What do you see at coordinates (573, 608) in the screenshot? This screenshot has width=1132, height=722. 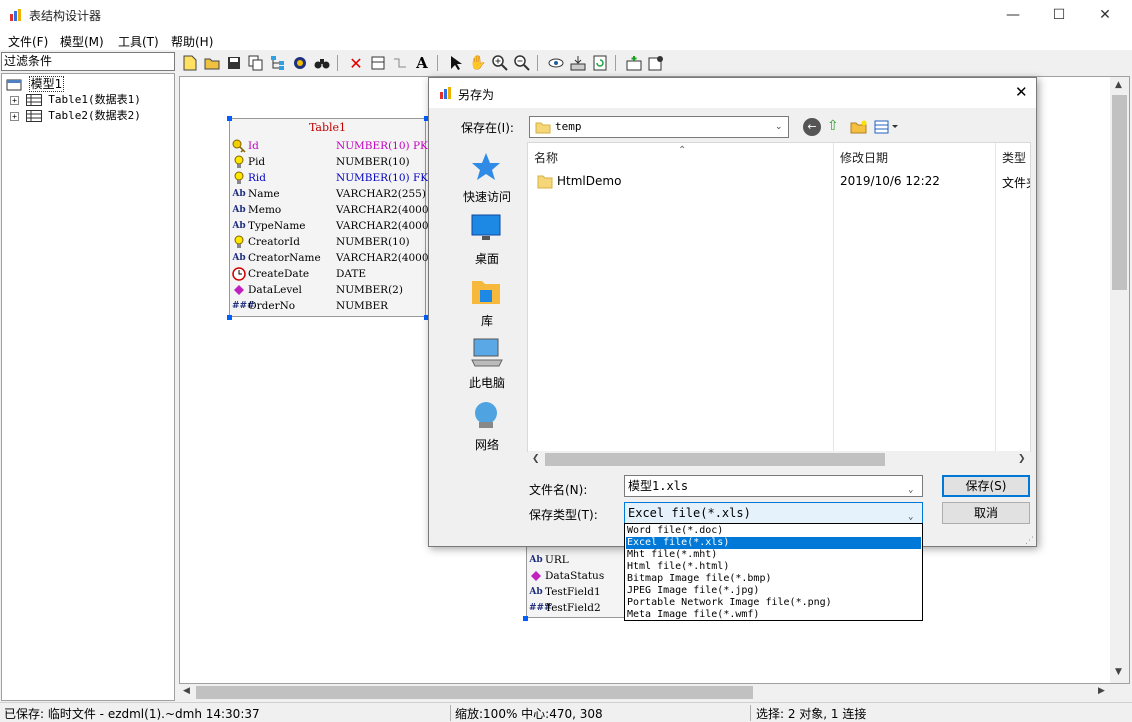 I see `field-name: TestField2` at bounding box center [573, 608].